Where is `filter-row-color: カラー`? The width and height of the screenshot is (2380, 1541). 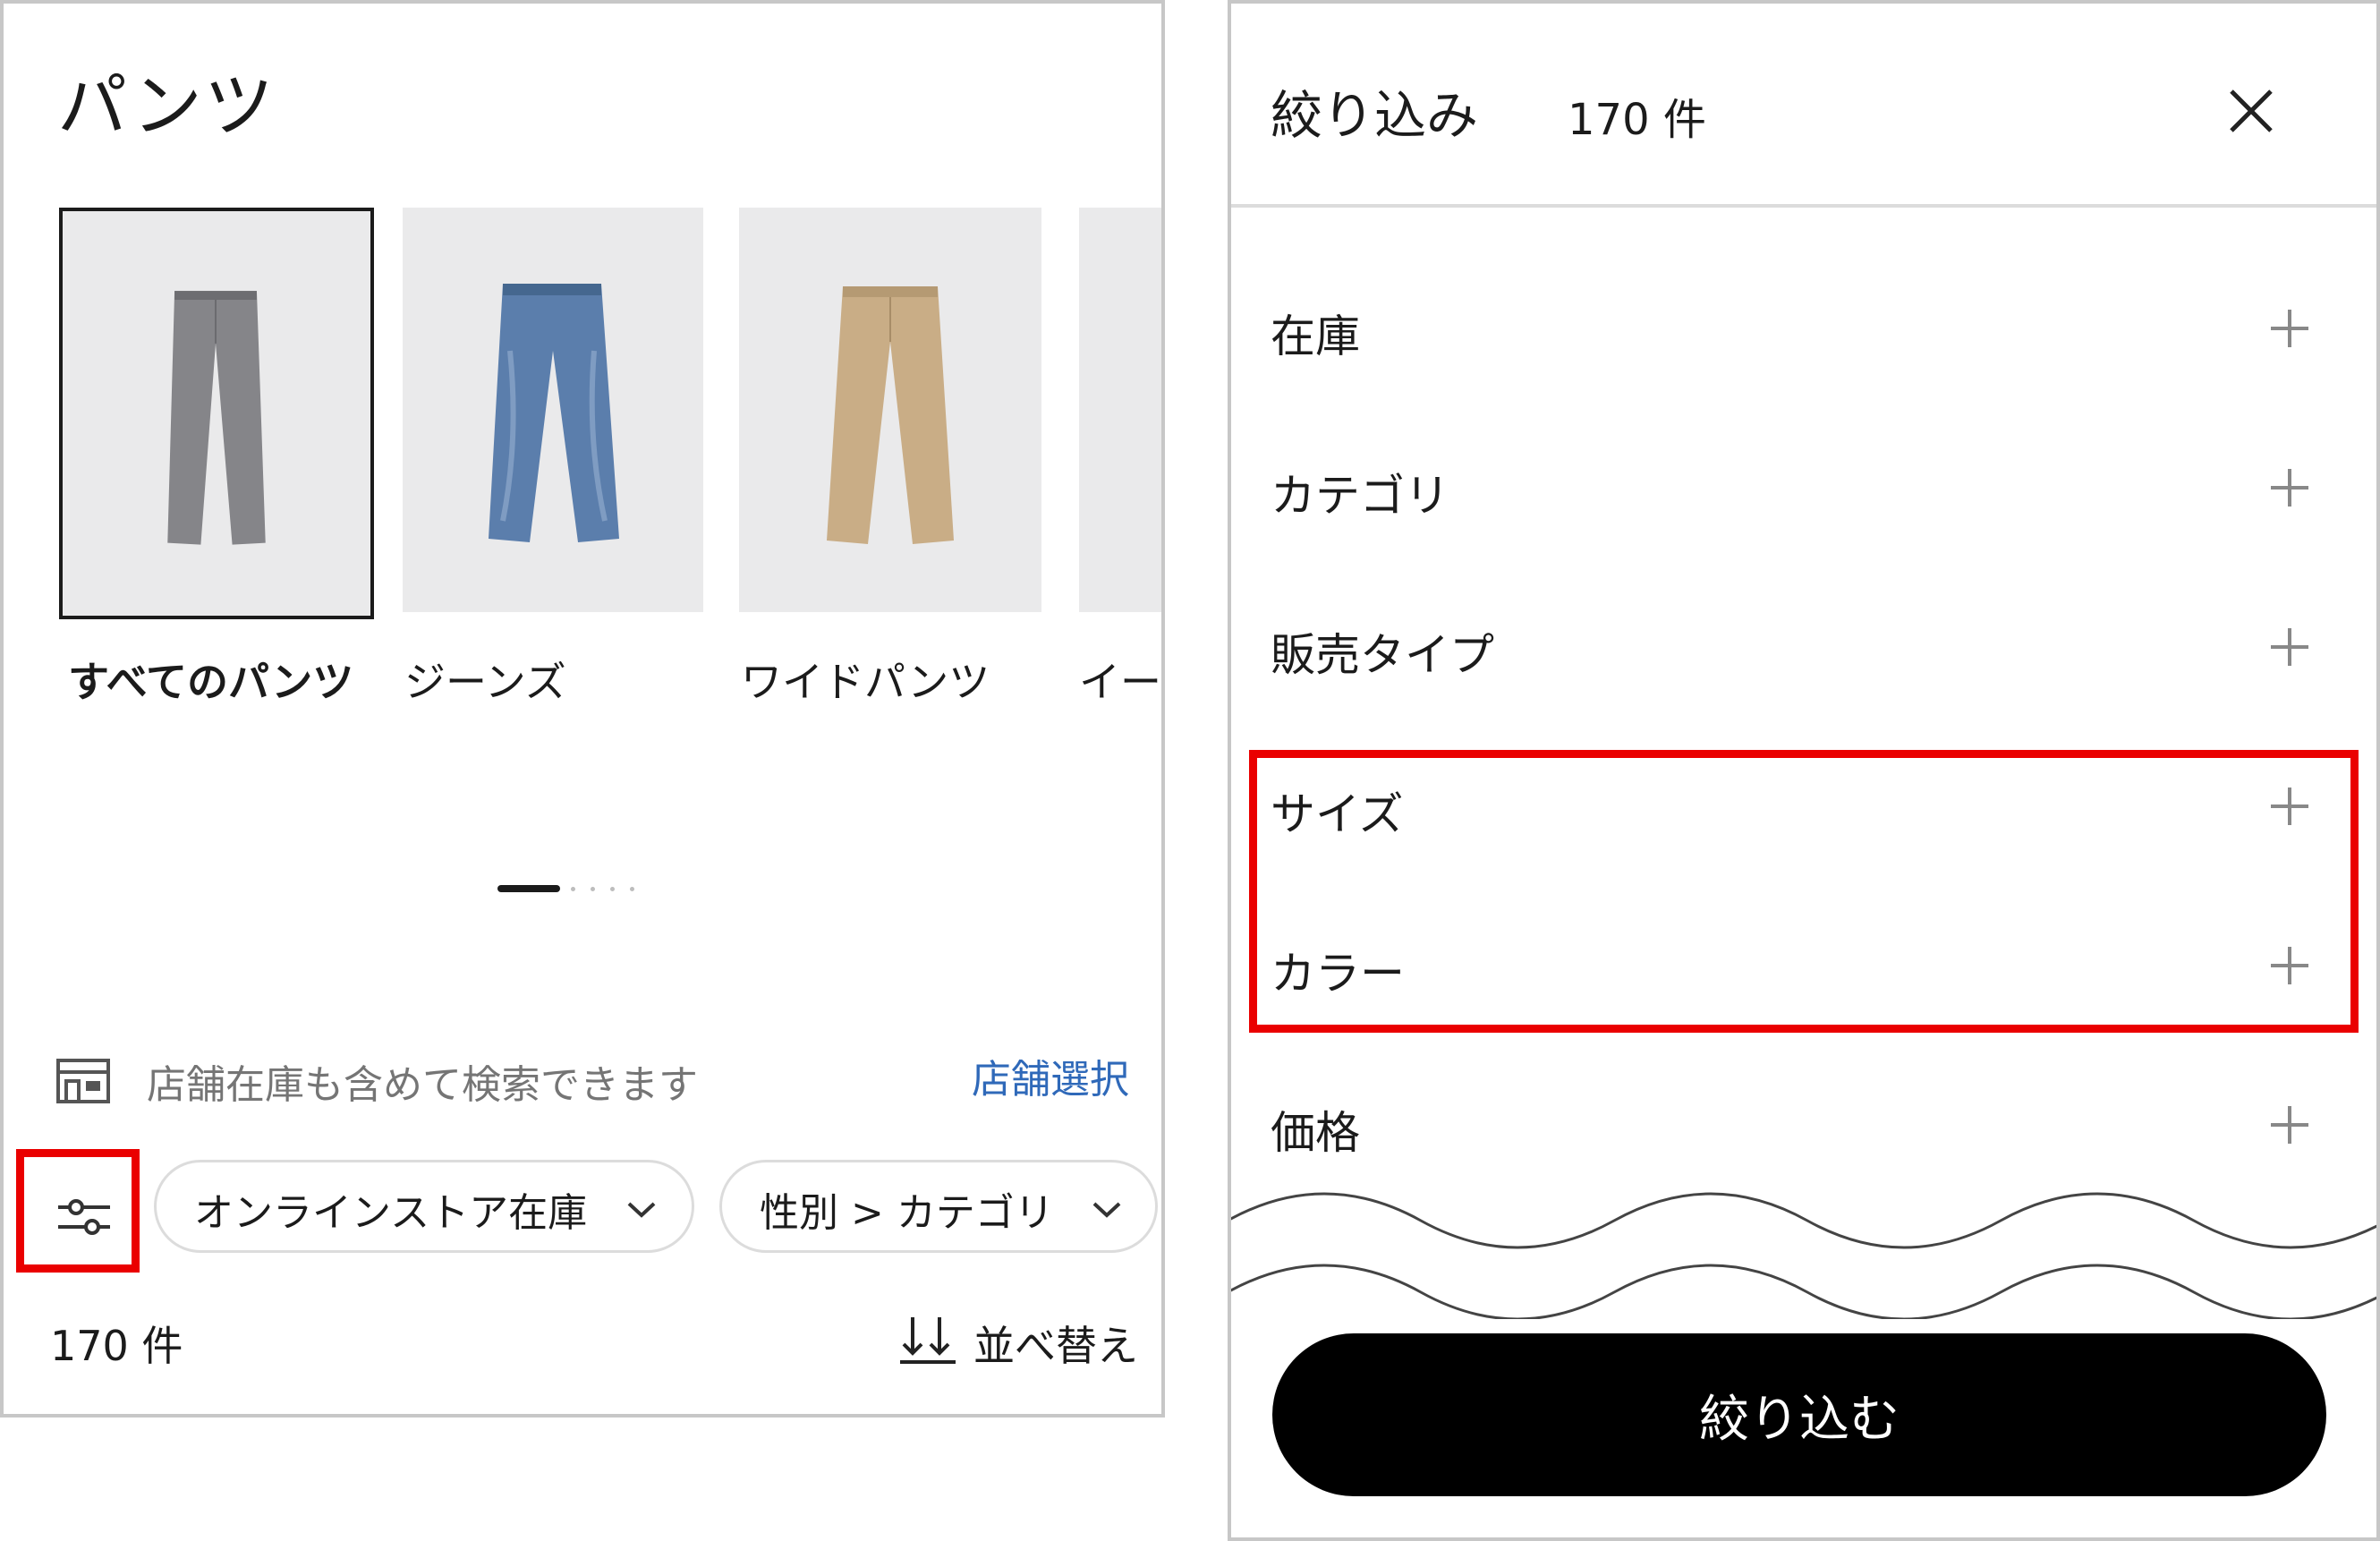
filter-row-color: カラー is located at coordinates (1803, 965).